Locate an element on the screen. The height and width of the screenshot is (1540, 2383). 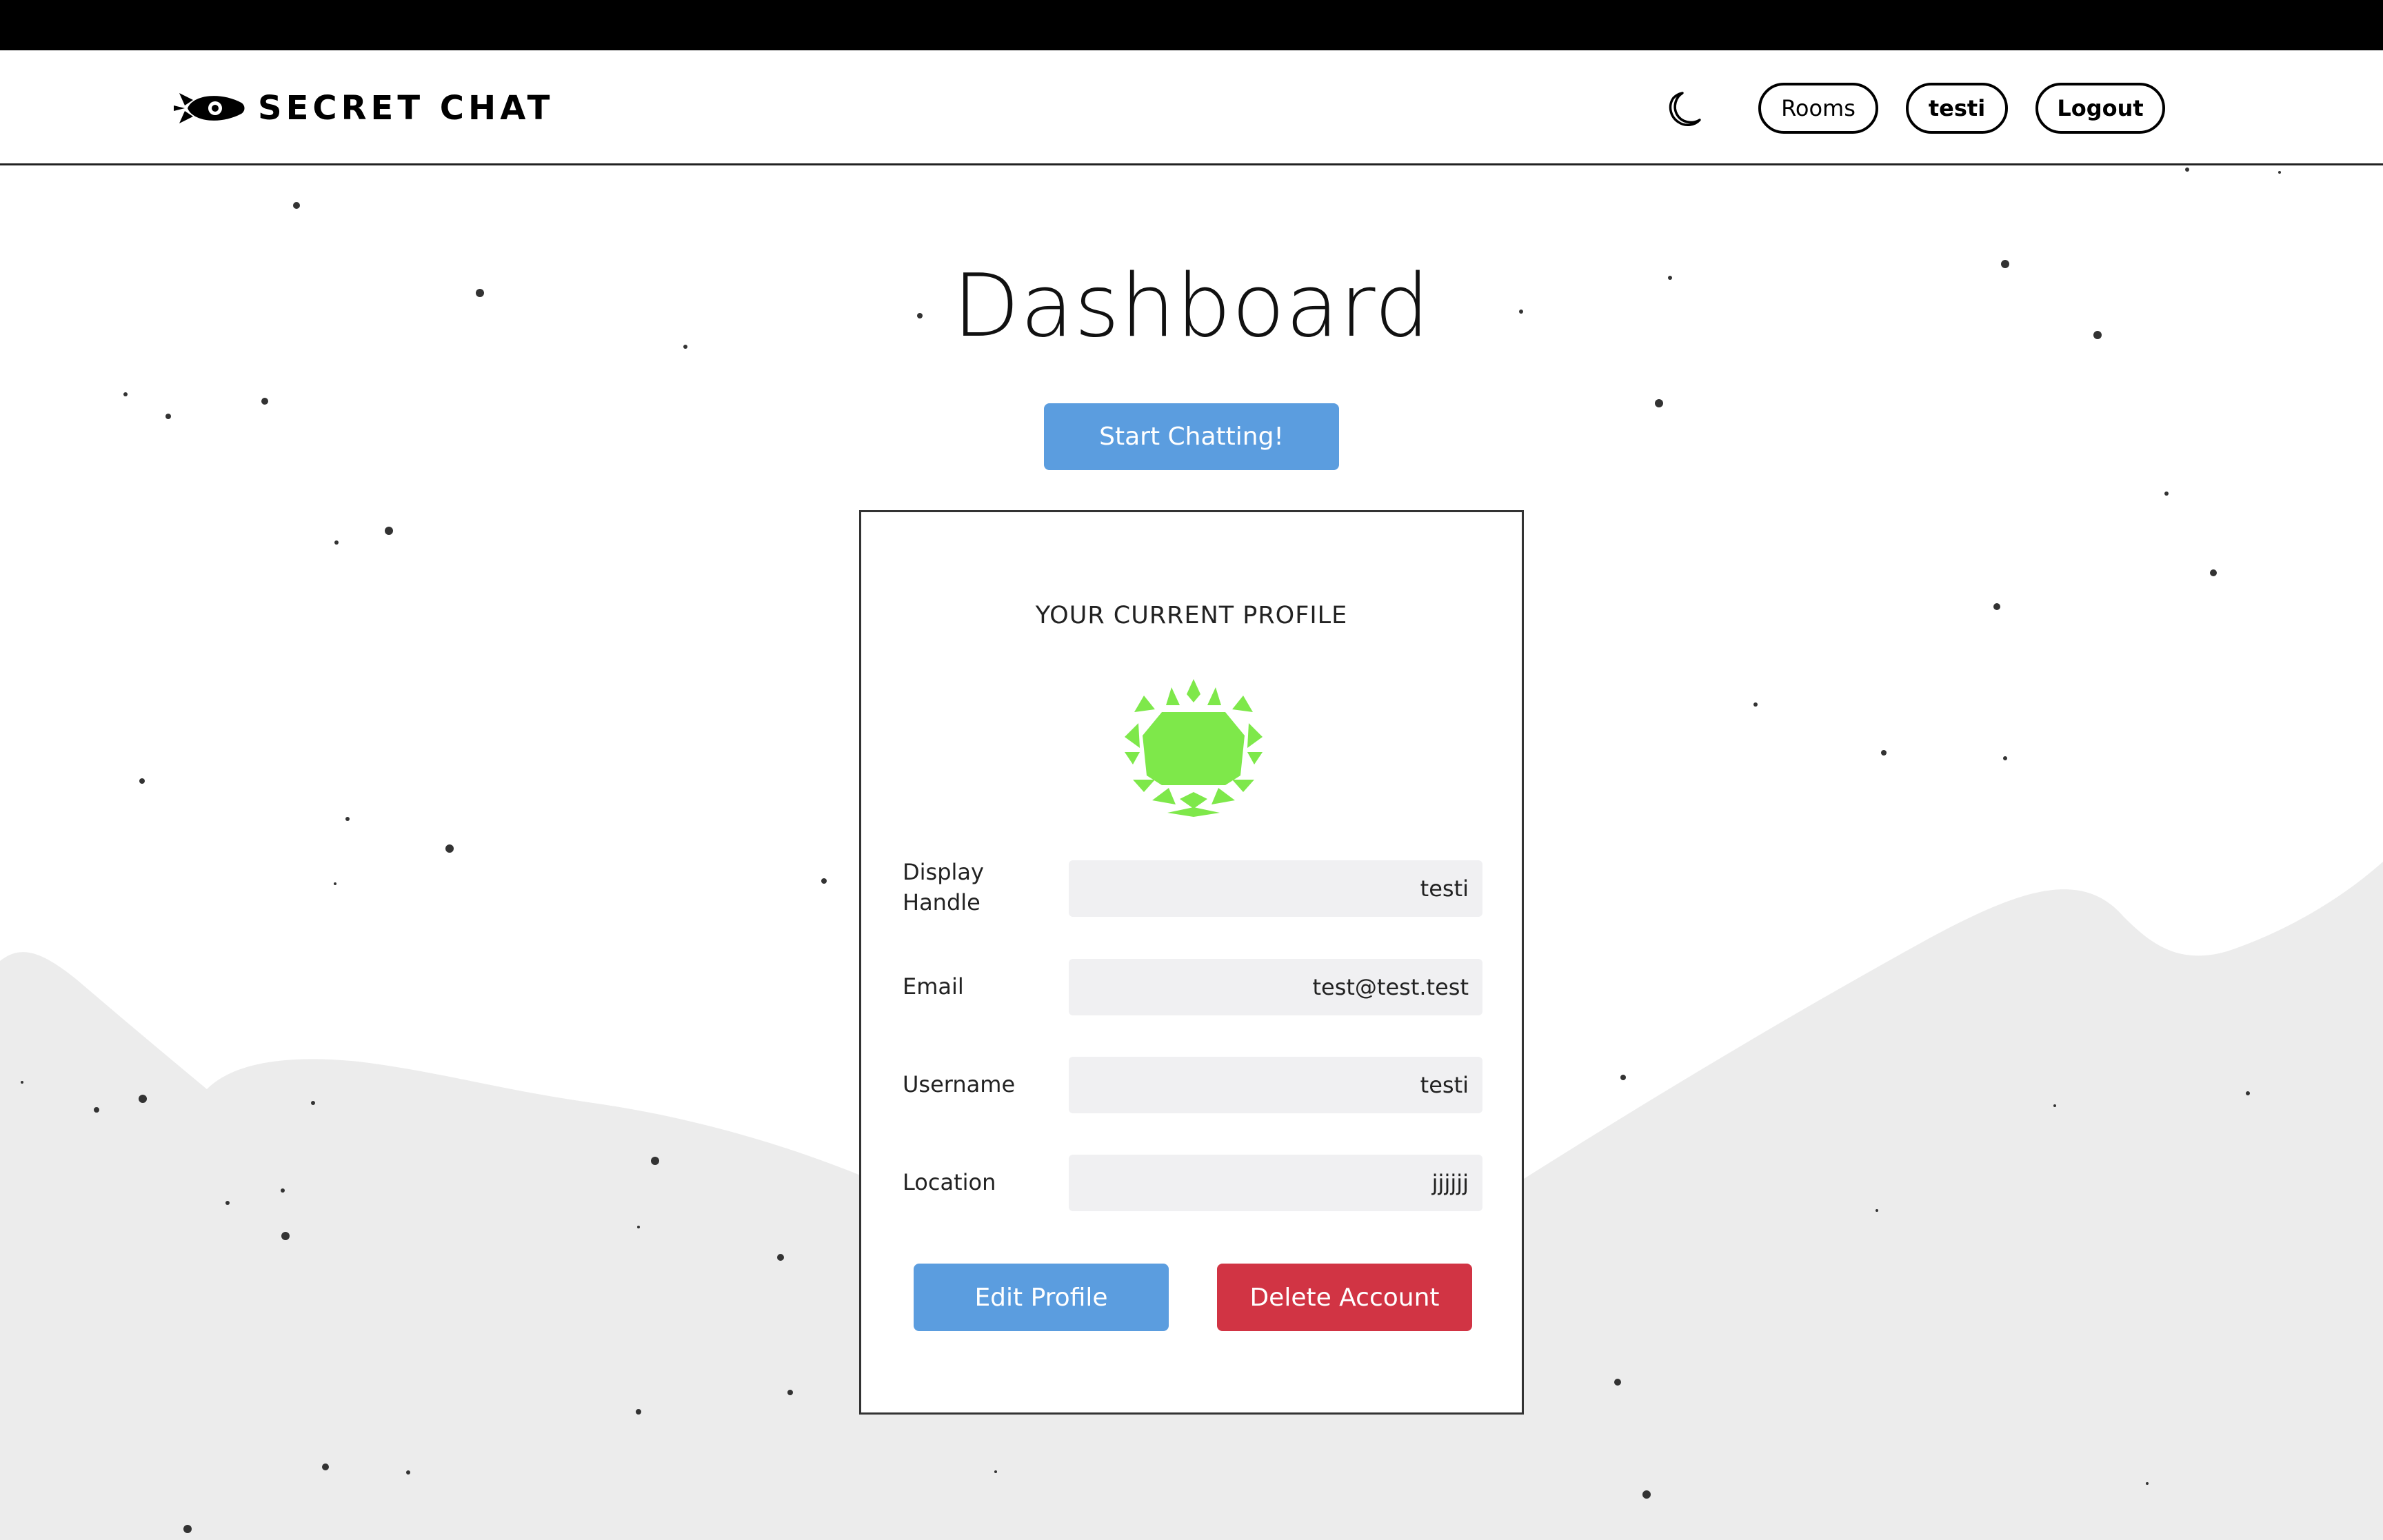
nav-actions: Rooms testi Logout is located at coordinates (1915, 109).